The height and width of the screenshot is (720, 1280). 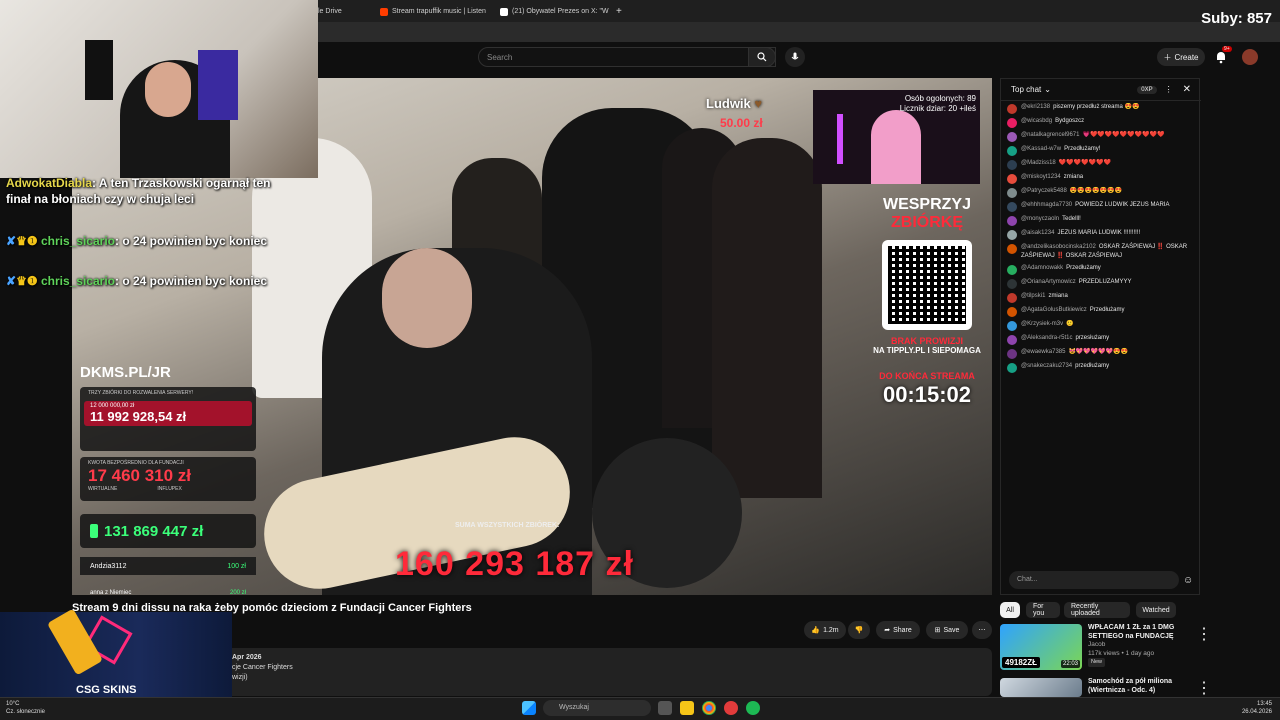 I want to click on chat-mode-dropdown: Top chat, so click(x=1026, y=89).